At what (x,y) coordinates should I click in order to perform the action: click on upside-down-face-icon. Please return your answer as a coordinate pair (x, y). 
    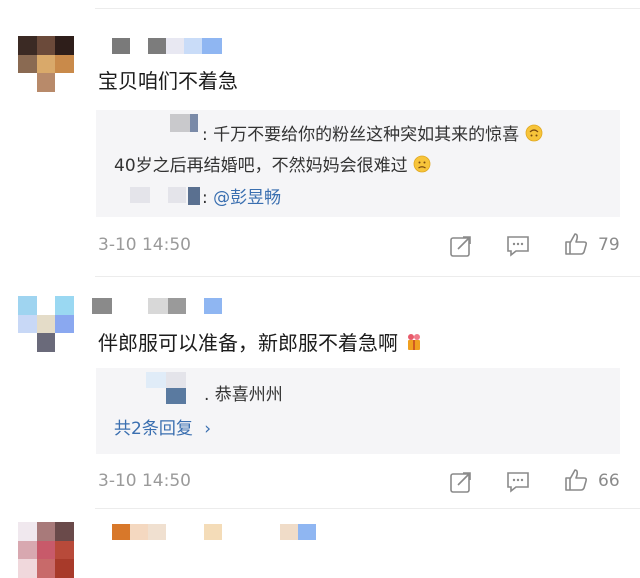
    Looking at the image, I should click on (534, 133).